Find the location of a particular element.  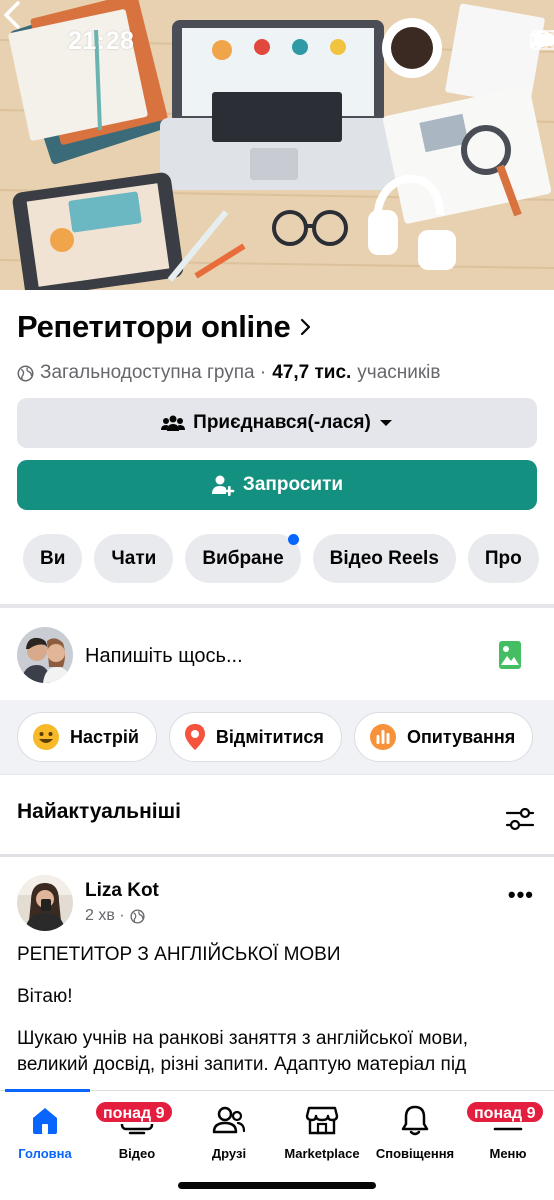

group-tabs: Ви Чати Вибране Відео Reels Про is located at coordinates (281, 558).